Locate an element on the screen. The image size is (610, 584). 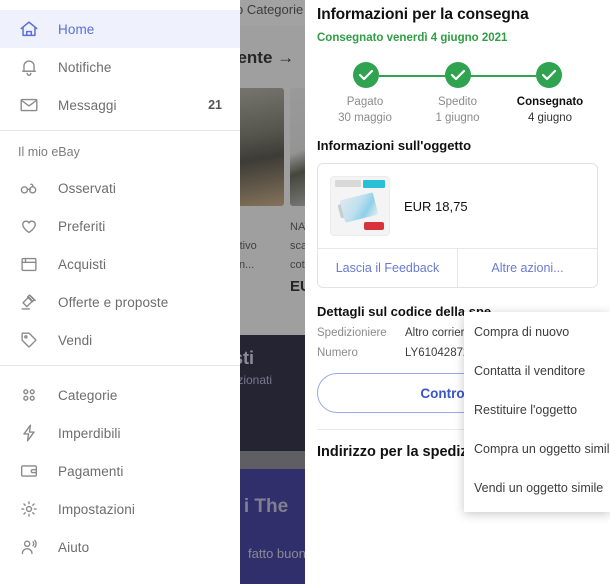
sidebar-item-impostazioni: Impostazioni is located at coordinates (120, 509).